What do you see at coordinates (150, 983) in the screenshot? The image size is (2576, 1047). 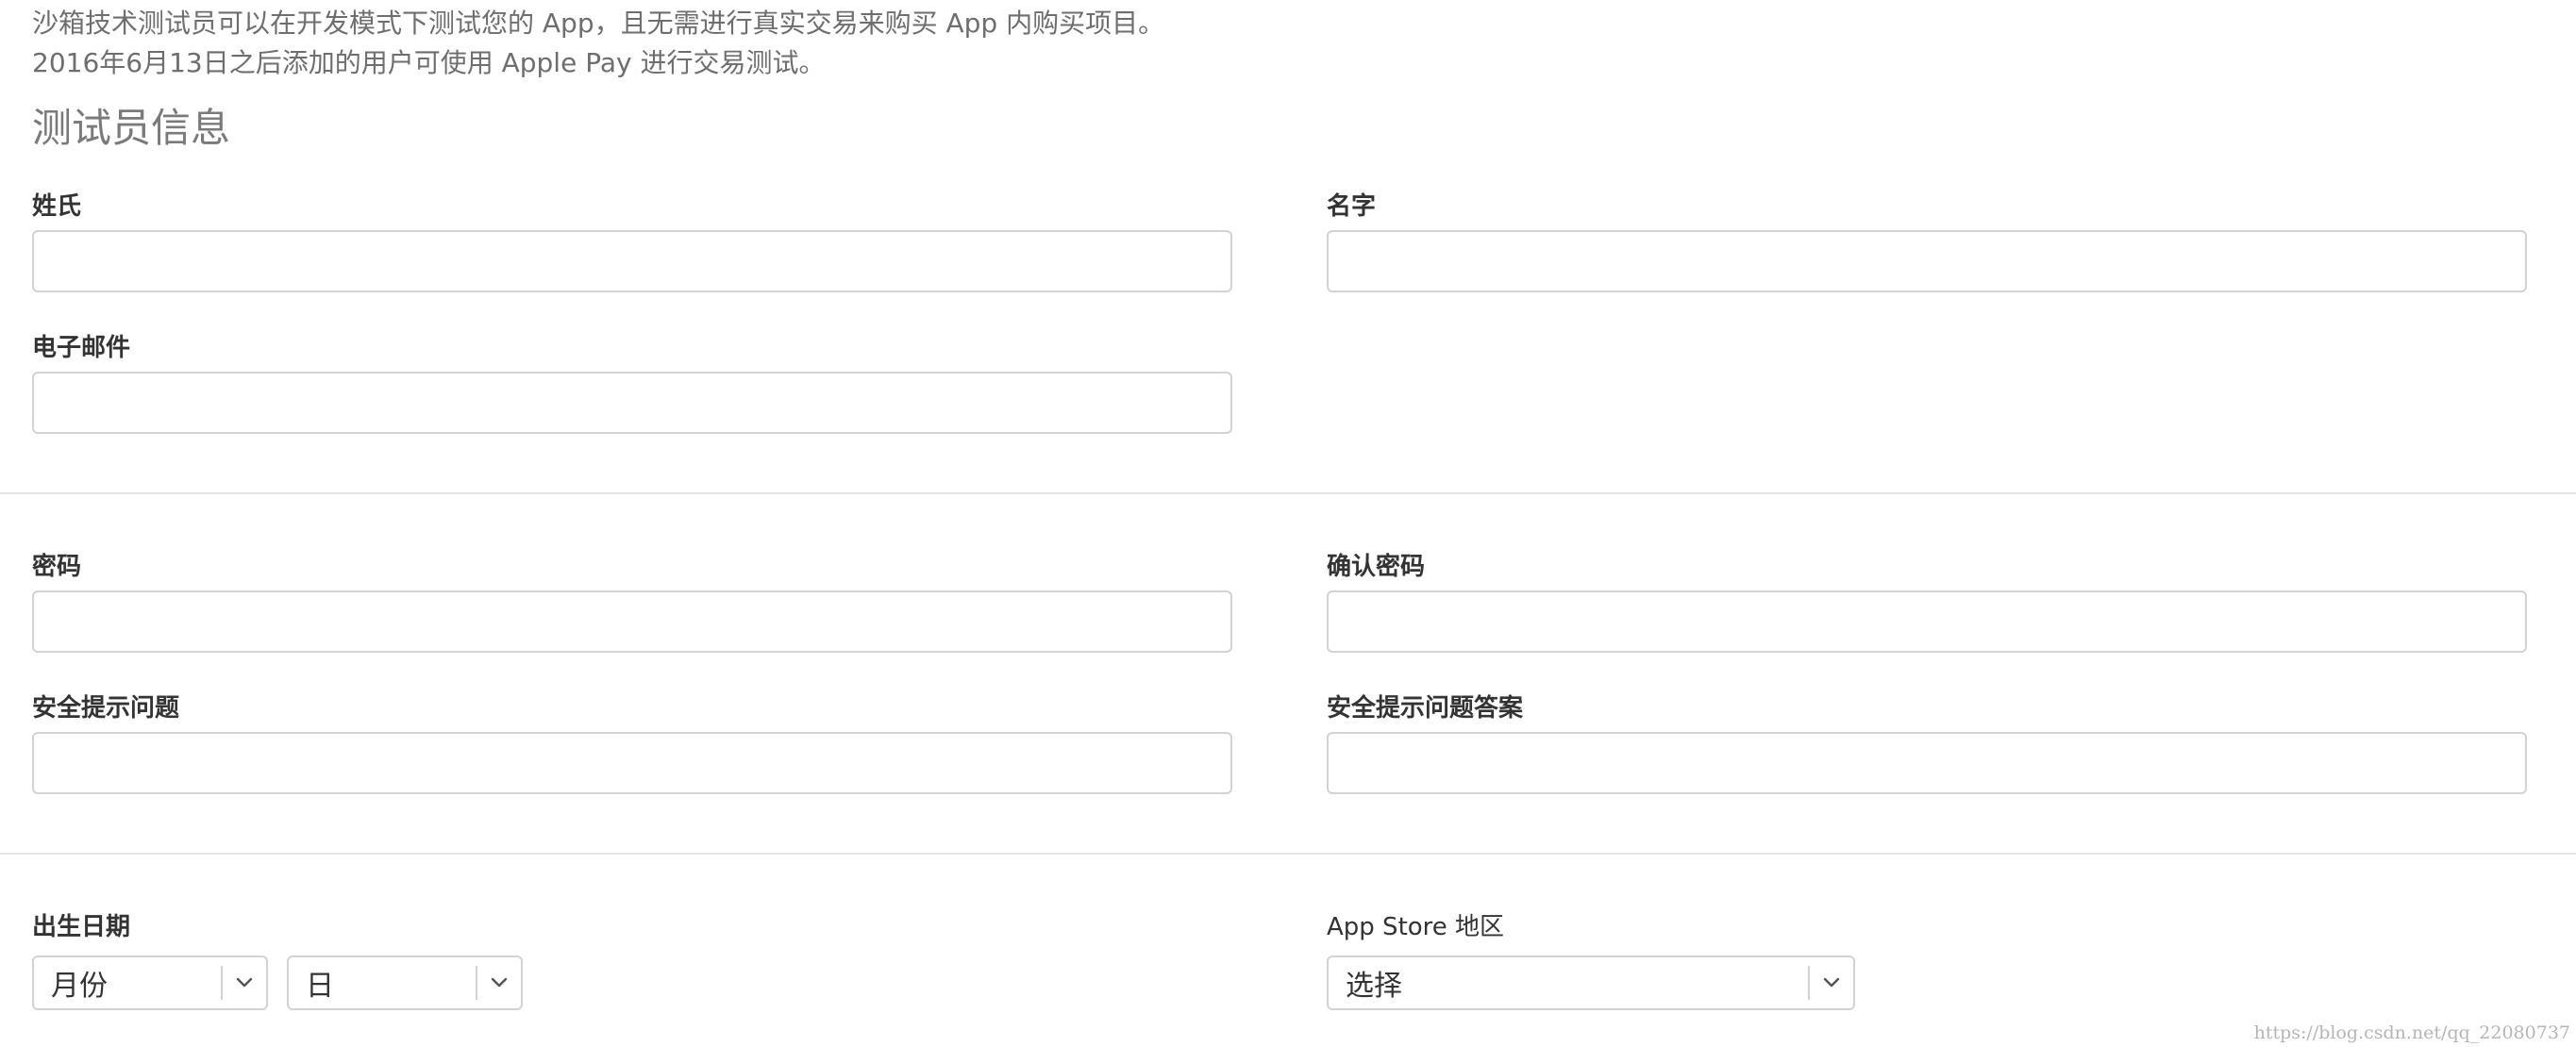 I see `birth-month-select: 月份` at bounding box center [150, 983].